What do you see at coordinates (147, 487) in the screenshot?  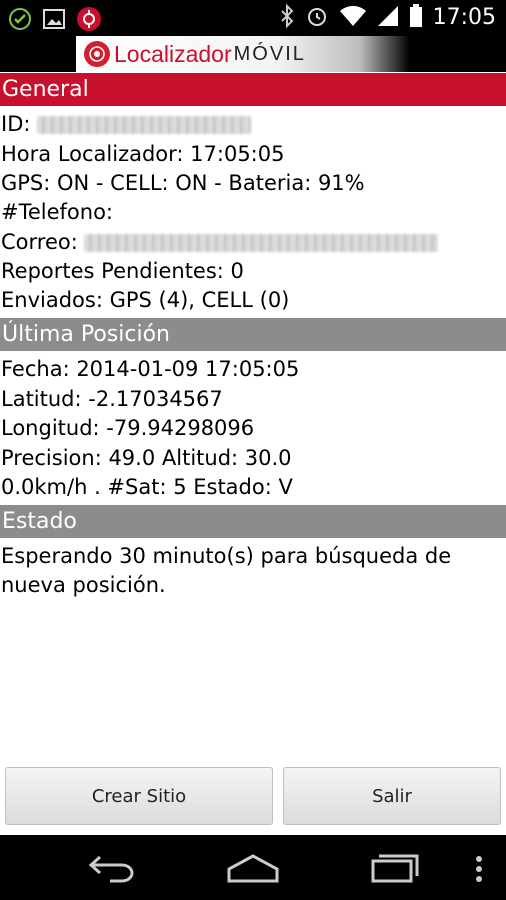 I see `velocidad-sat-estado: 0.0km/h . #Sat: 5 Estado: V` at bounding box center [147, 487].